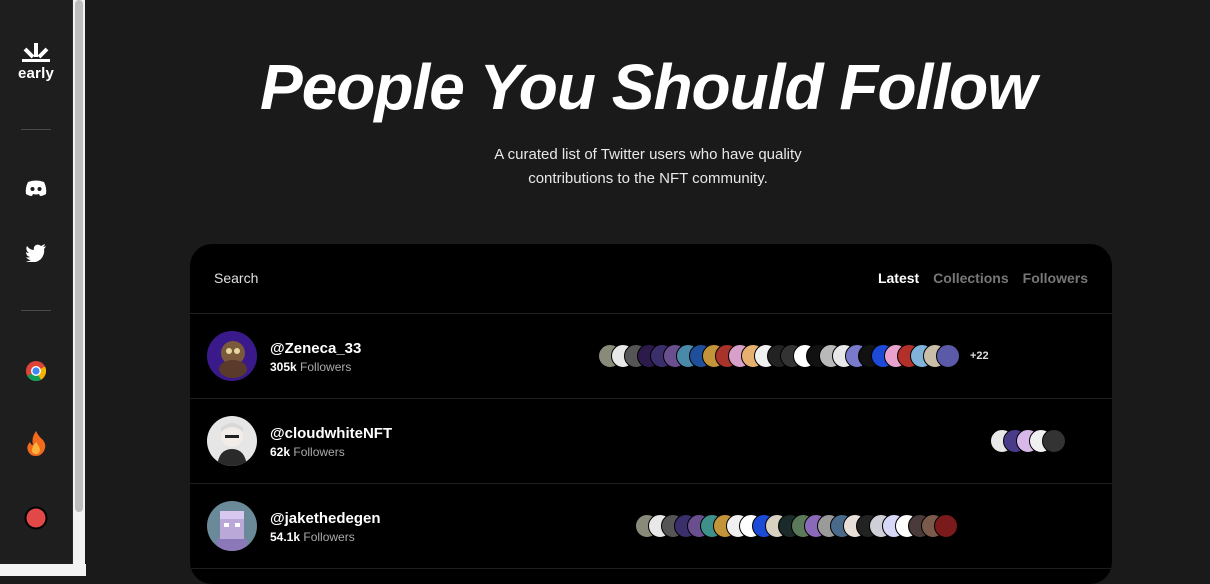 The width and height of the screenshot is (1210, 584). What do you see at coordinates (651, 279) in the screenshot?
I see `card-header: Search Latest Collections Followers` at bounding box center [651, 279].